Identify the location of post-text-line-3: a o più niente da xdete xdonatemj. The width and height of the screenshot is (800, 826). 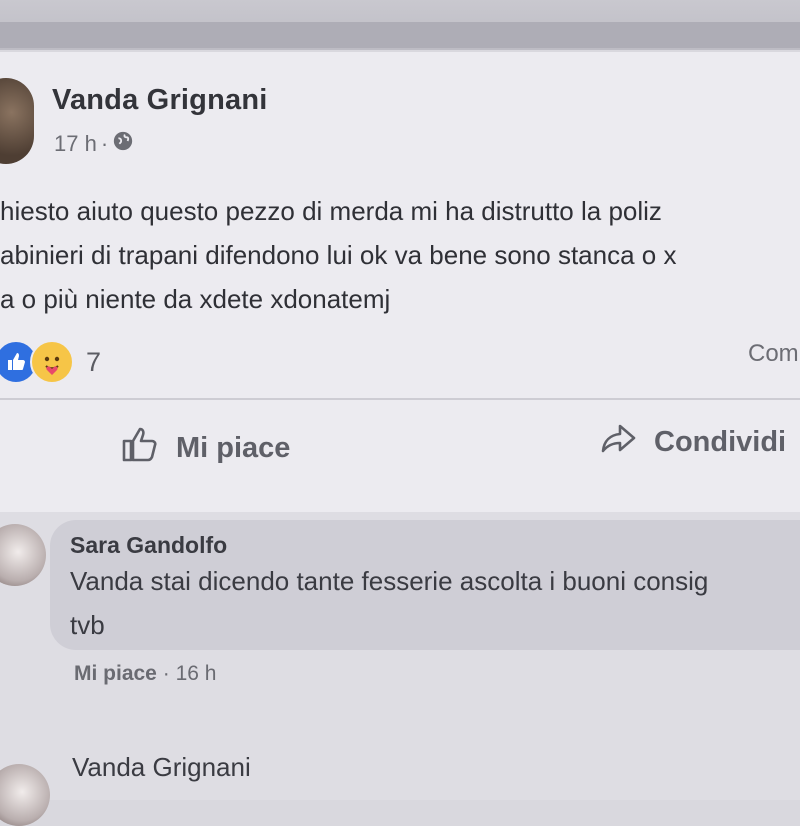
(195, 299).